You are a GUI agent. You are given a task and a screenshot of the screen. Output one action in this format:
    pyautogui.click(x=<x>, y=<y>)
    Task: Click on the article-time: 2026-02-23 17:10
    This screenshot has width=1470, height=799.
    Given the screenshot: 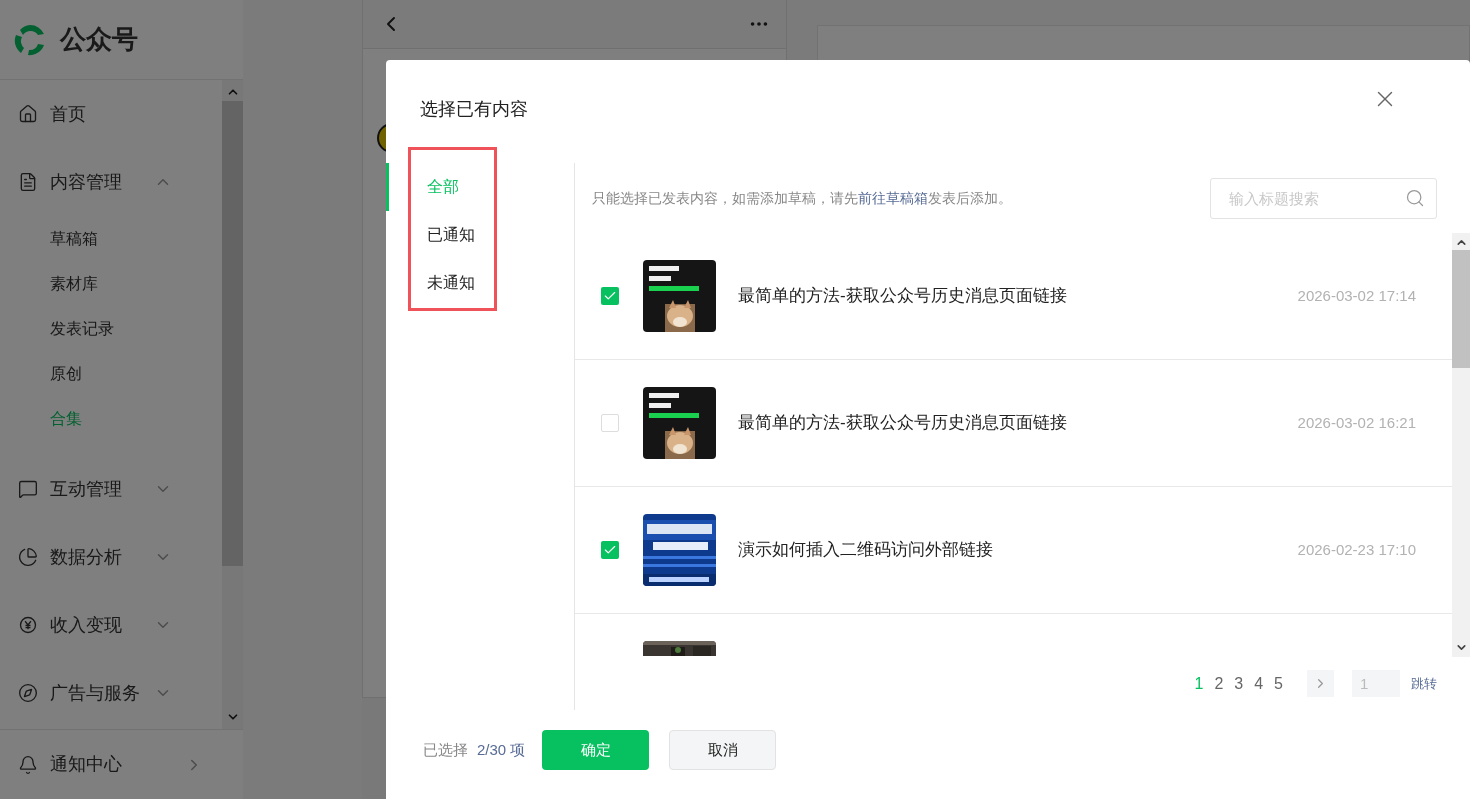 What is the action you would take?
    pyautogui.click(x=1356, y=549)
    